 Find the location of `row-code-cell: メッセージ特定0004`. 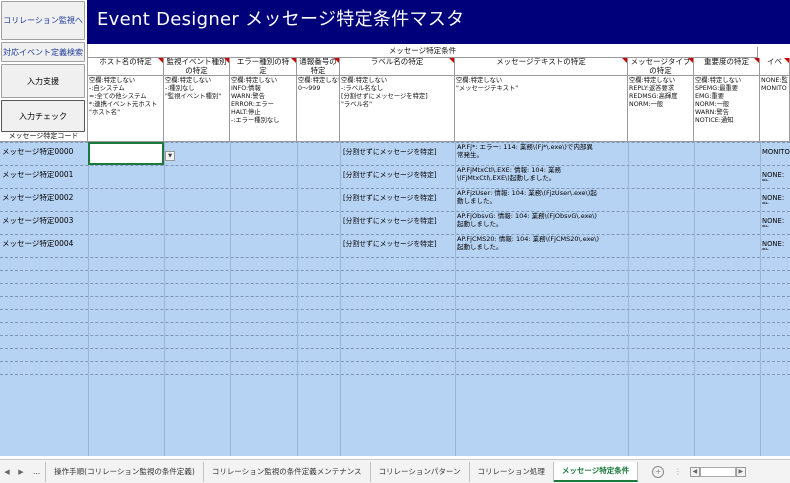

row-code-cell: メッセージ特定0004 is located at coordinates (44, 245).